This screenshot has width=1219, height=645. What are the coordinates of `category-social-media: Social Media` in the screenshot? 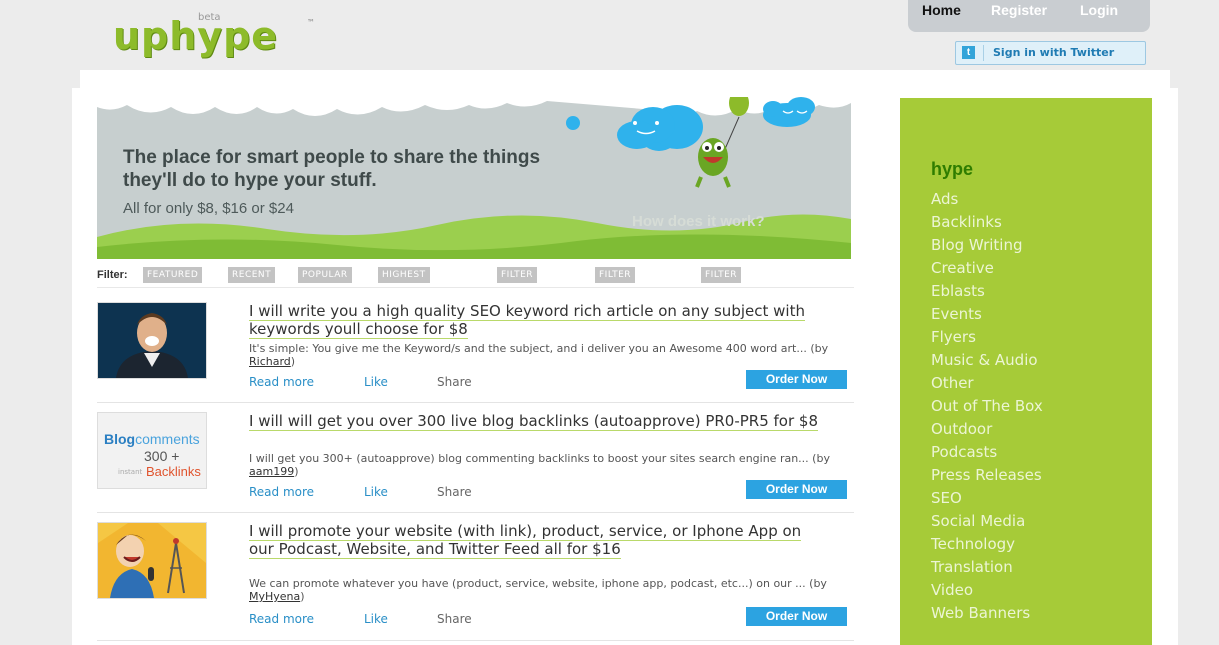 It's located at (987, 521).